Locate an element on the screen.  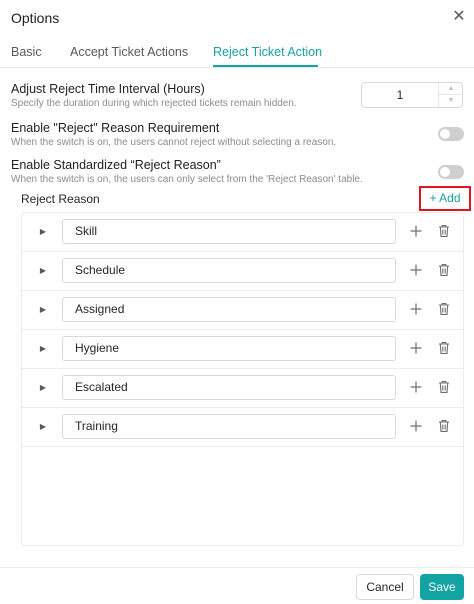
active-tab-indicator is located at coordinates (265, 66).